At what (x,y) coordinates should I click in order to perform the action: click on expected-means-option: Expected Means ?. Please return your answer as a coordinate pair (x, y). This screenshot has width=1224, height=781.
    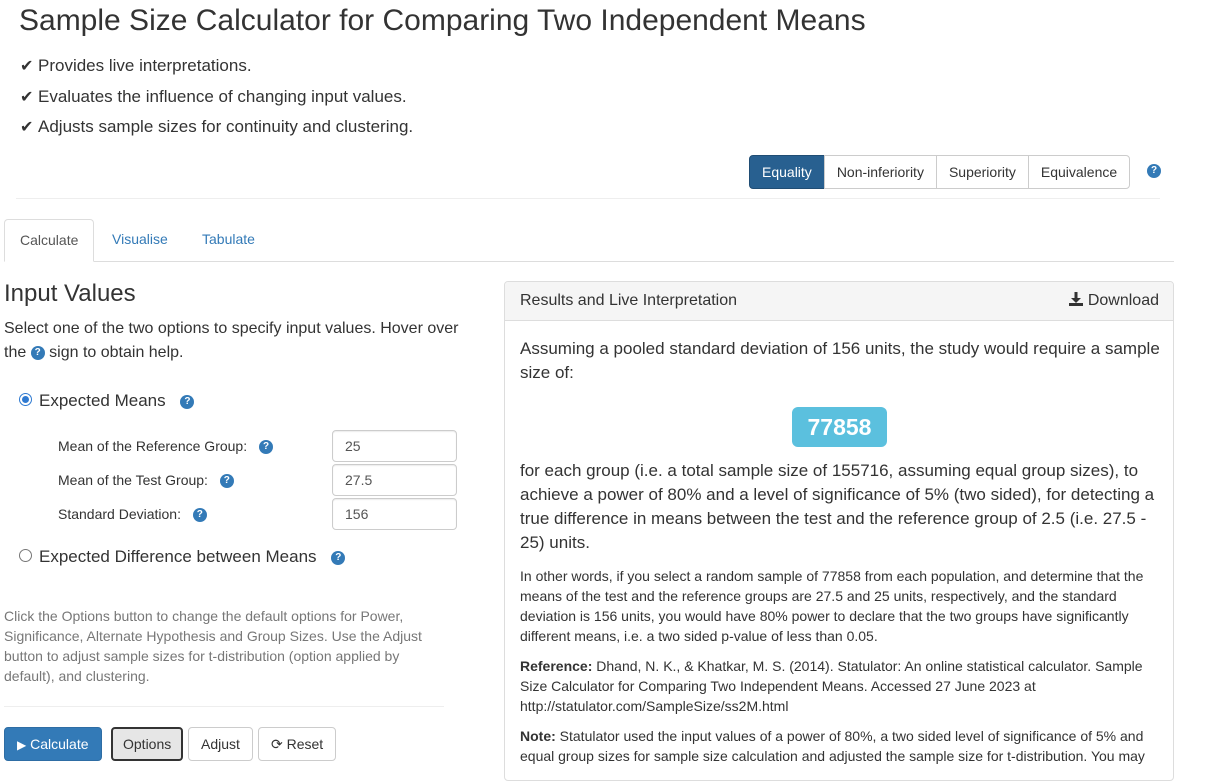
    Looking at the image, I should click on (107, 401).